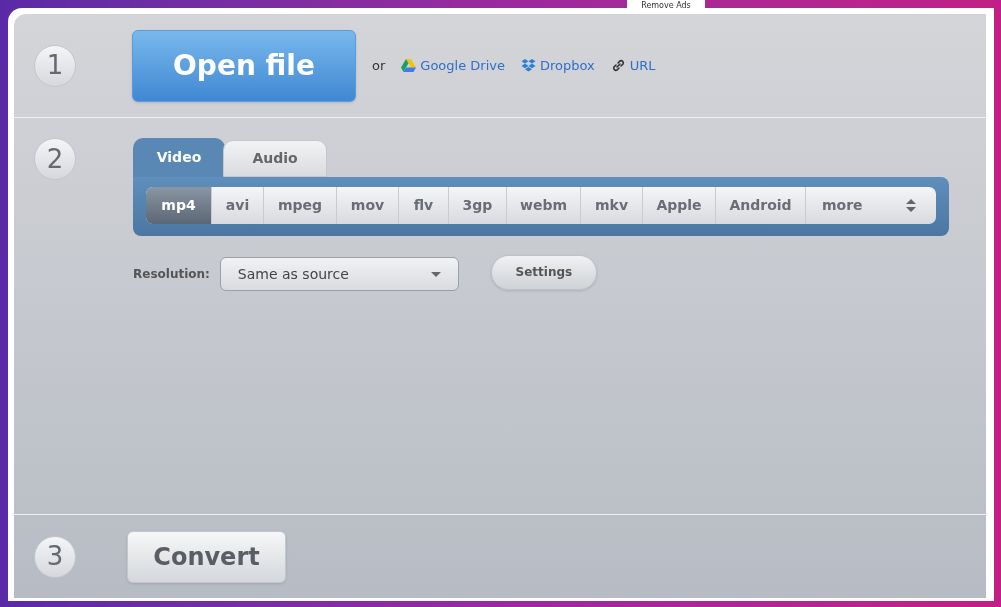 This screenshot has height=607, width=1001. What do you see at coordinates (409, 65) in the screenshot?
I see `drive-icon` at bounding box center [409, 65].